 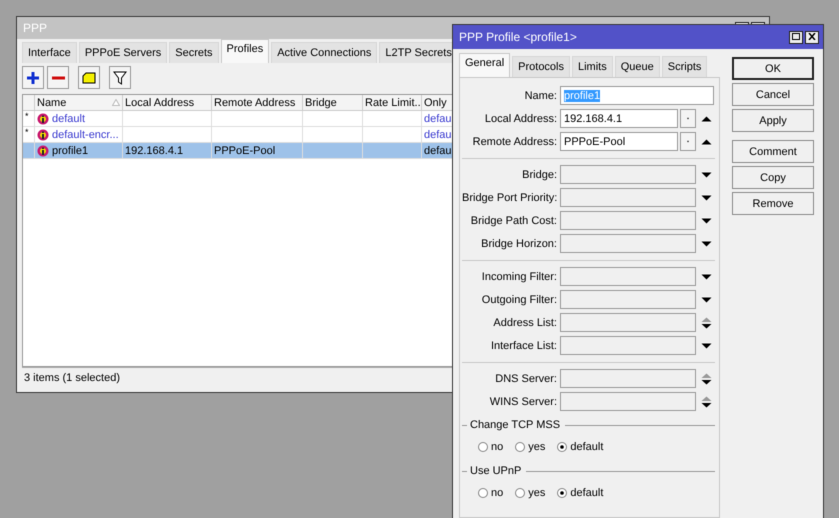 What do you see at coordinates (773, 94) in the screenshot?
I see `dialog-button: Cancel` at bounding box center [773, 94].